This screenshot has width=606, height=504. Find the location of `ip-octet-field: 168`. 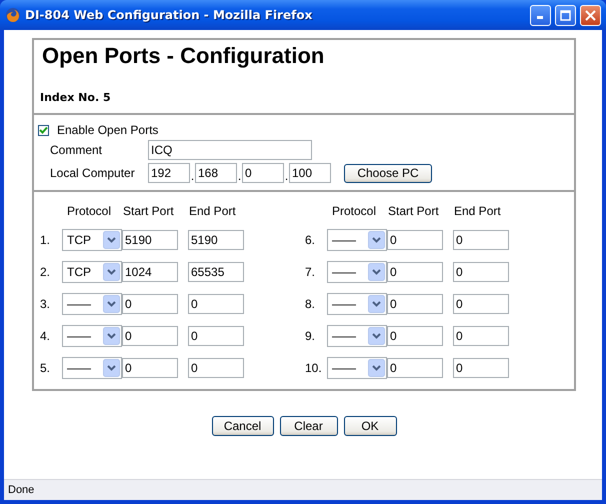

ip-octet-field: 168 is located at coordinates (216, 173).